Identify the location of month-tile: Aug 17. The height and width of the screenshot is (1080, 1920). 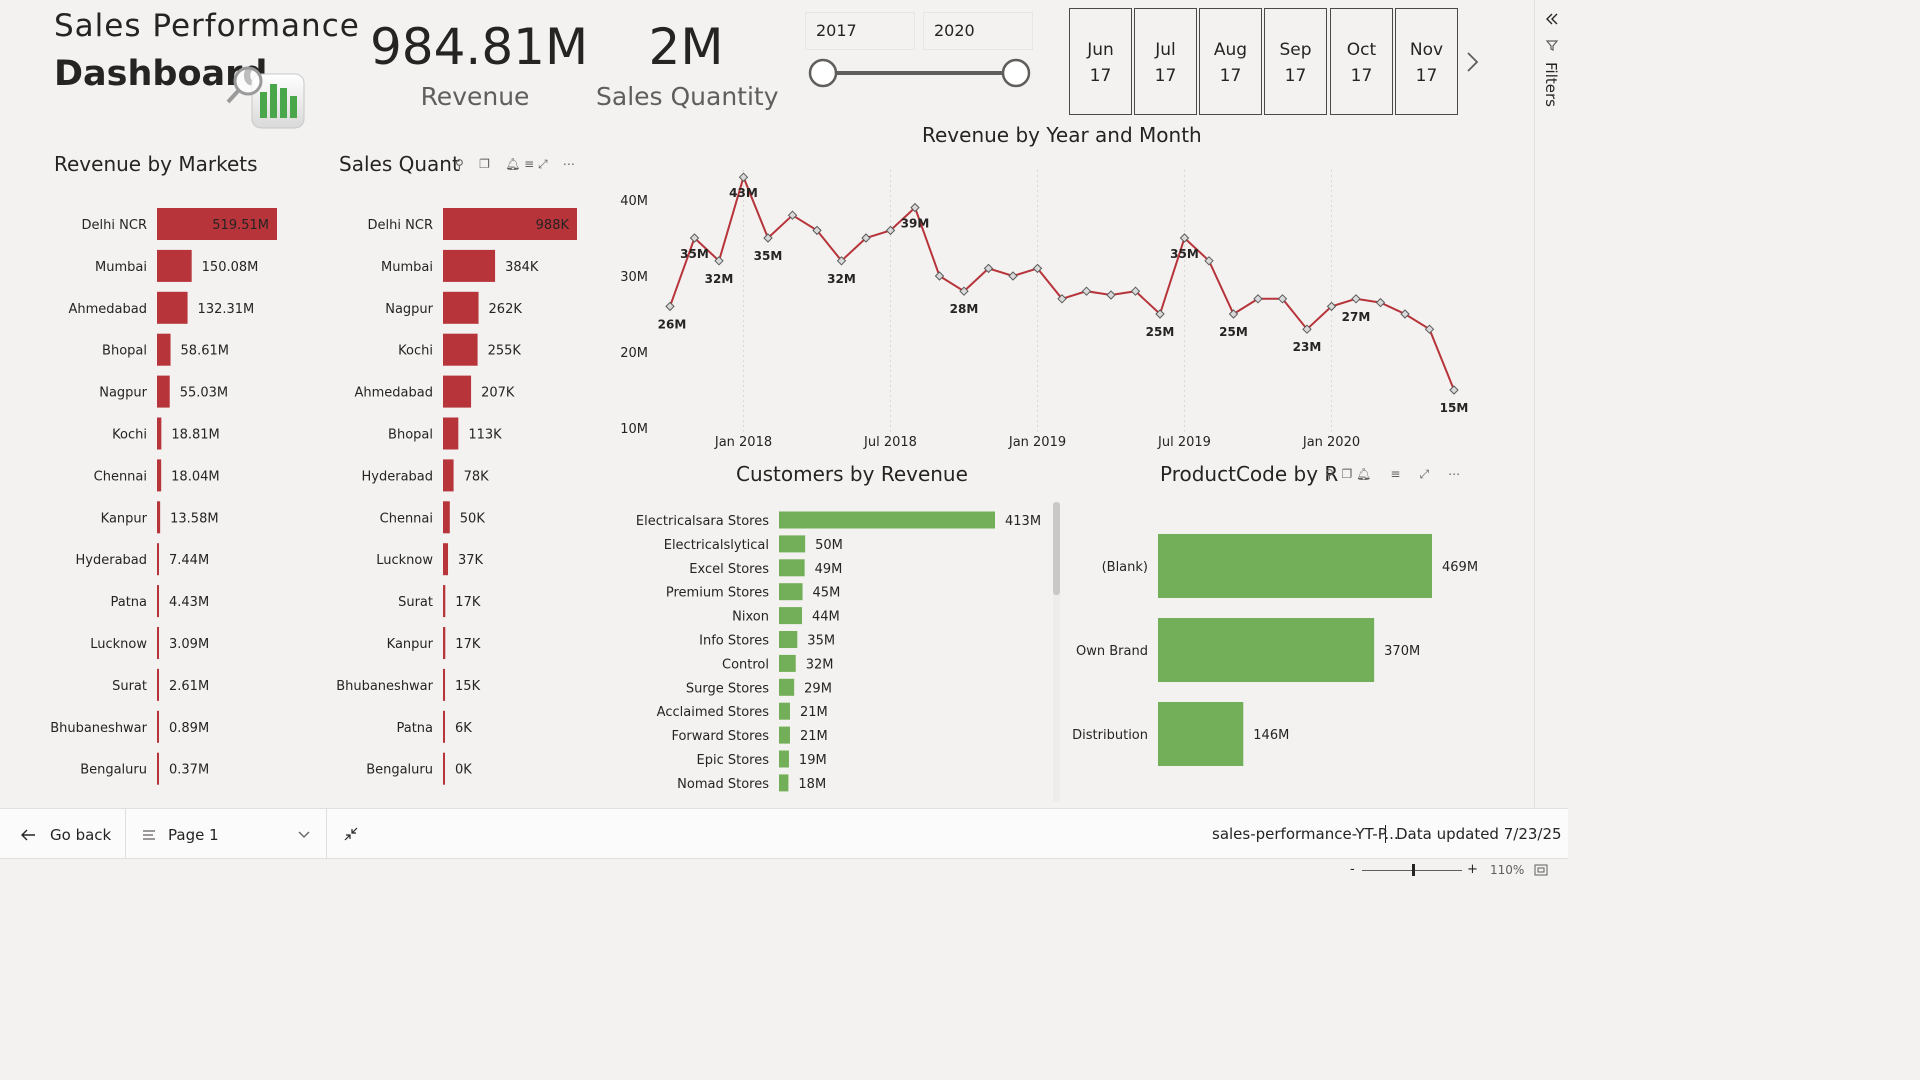
(1230, 61).